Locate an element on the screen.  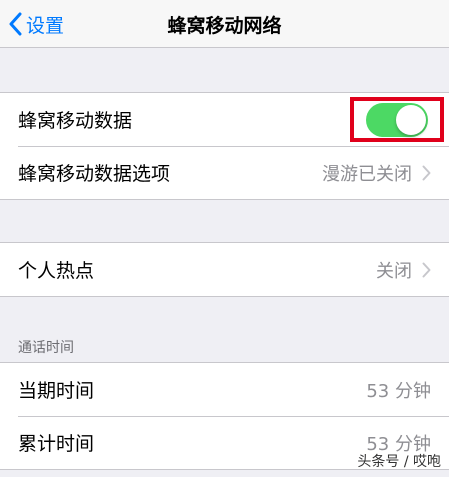
personal-hotspot-row: 个人热点 关闭 is located at coordinates (224, 269).